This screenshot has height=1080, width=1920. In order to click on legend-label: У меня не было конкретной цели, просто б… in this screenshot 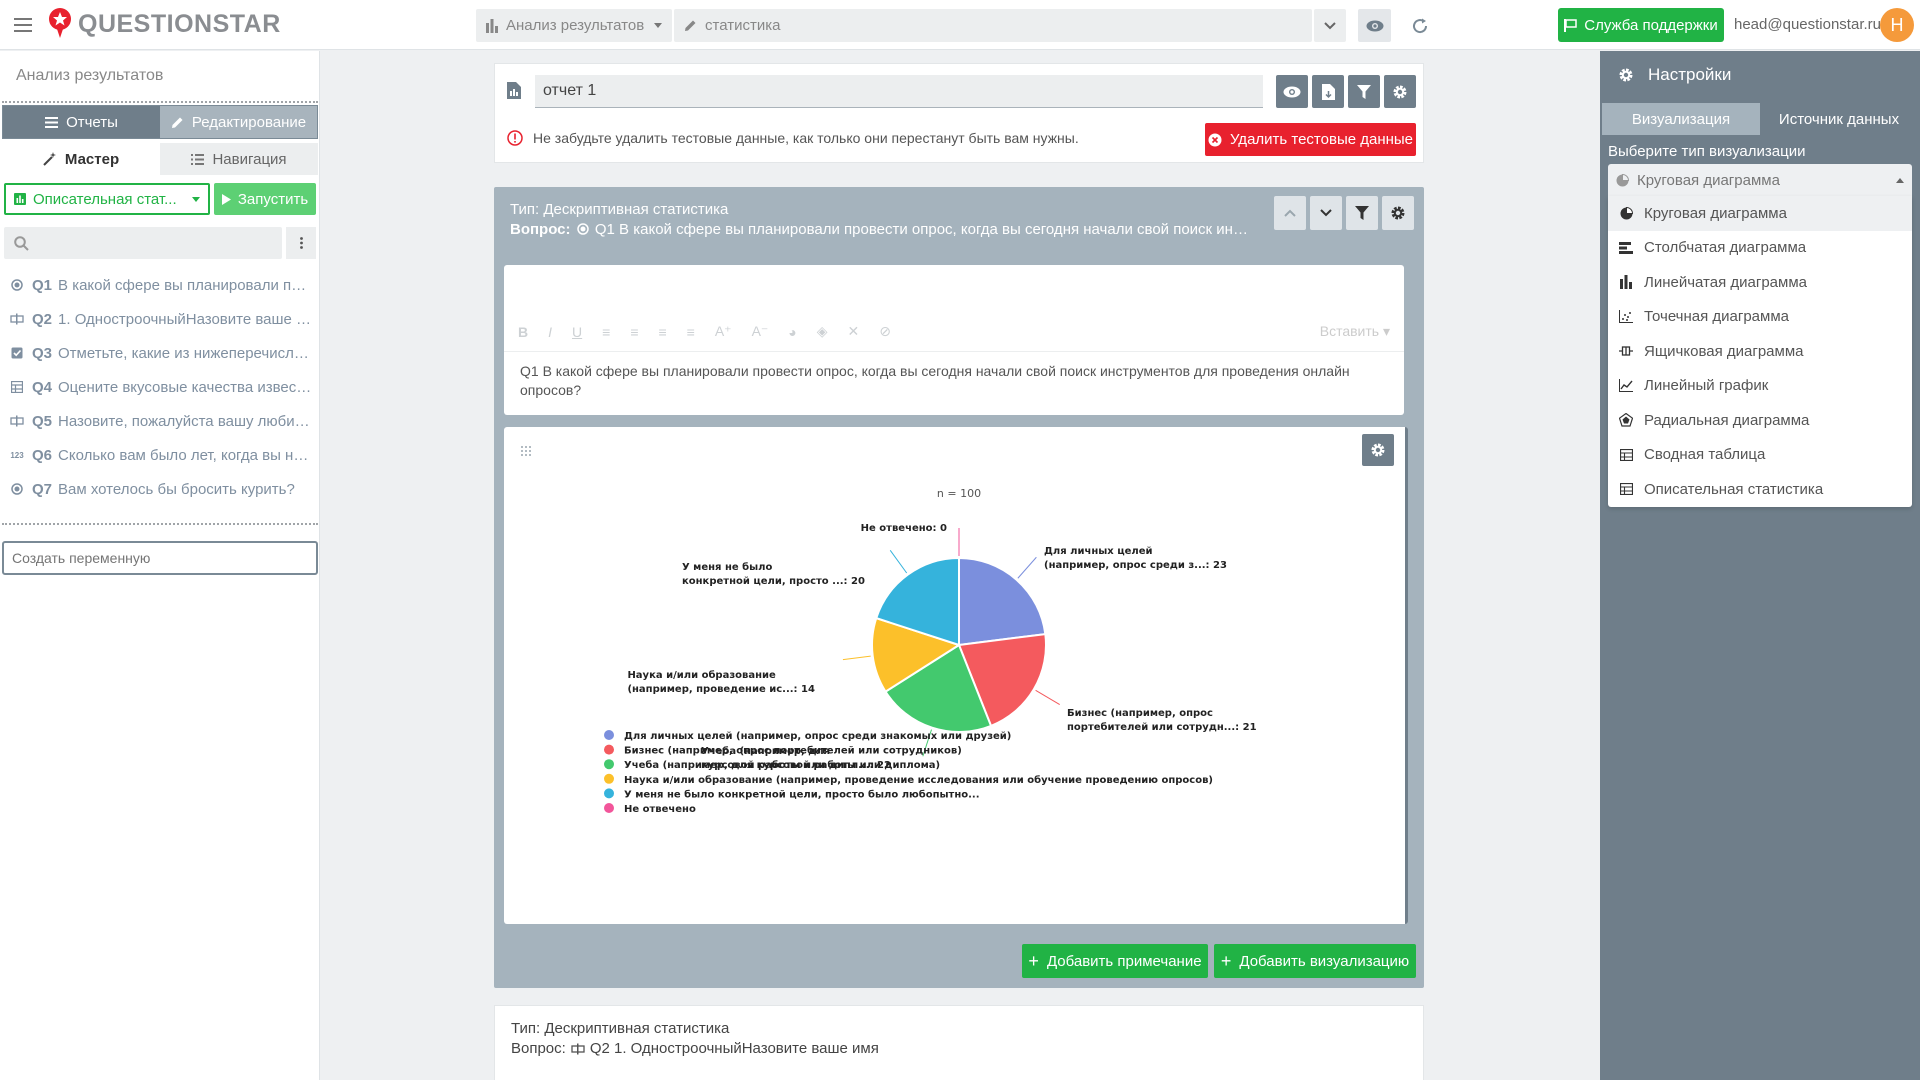, I will do `click(802, 794)`.